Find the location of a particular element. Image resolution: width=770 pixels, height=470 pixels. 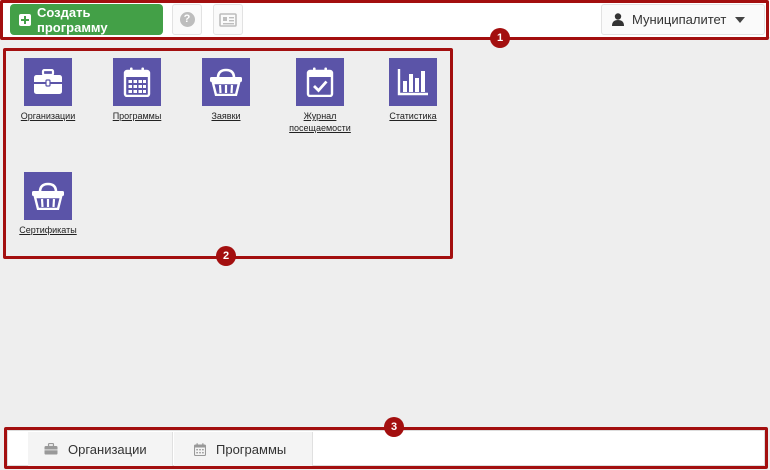

tile-label: Организации is located at coordinates (48, 116).